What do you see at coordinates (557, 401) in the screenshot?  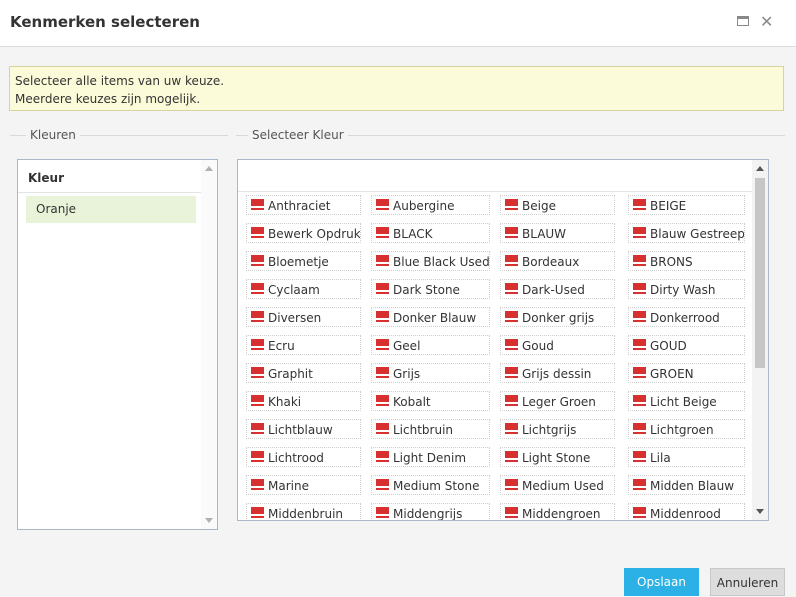 I see `color-option: Leger Groen` at bounding box center [557, 401].